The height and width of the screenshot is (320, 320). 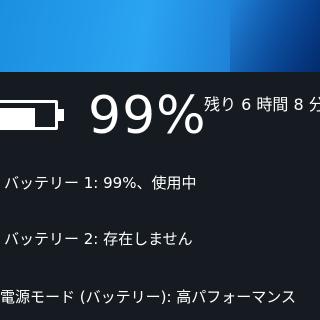 I want to click on battery-level-fill, so click(x=17, y=118).